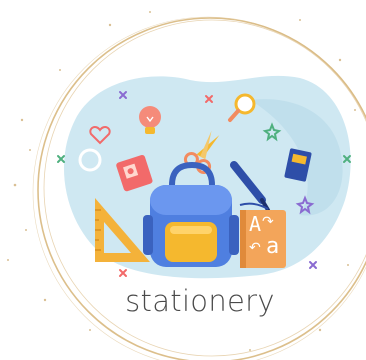  Describe the element at coordinates (268, 222) in the screenshot. I see `book-arrow-top: ↷` at that location.